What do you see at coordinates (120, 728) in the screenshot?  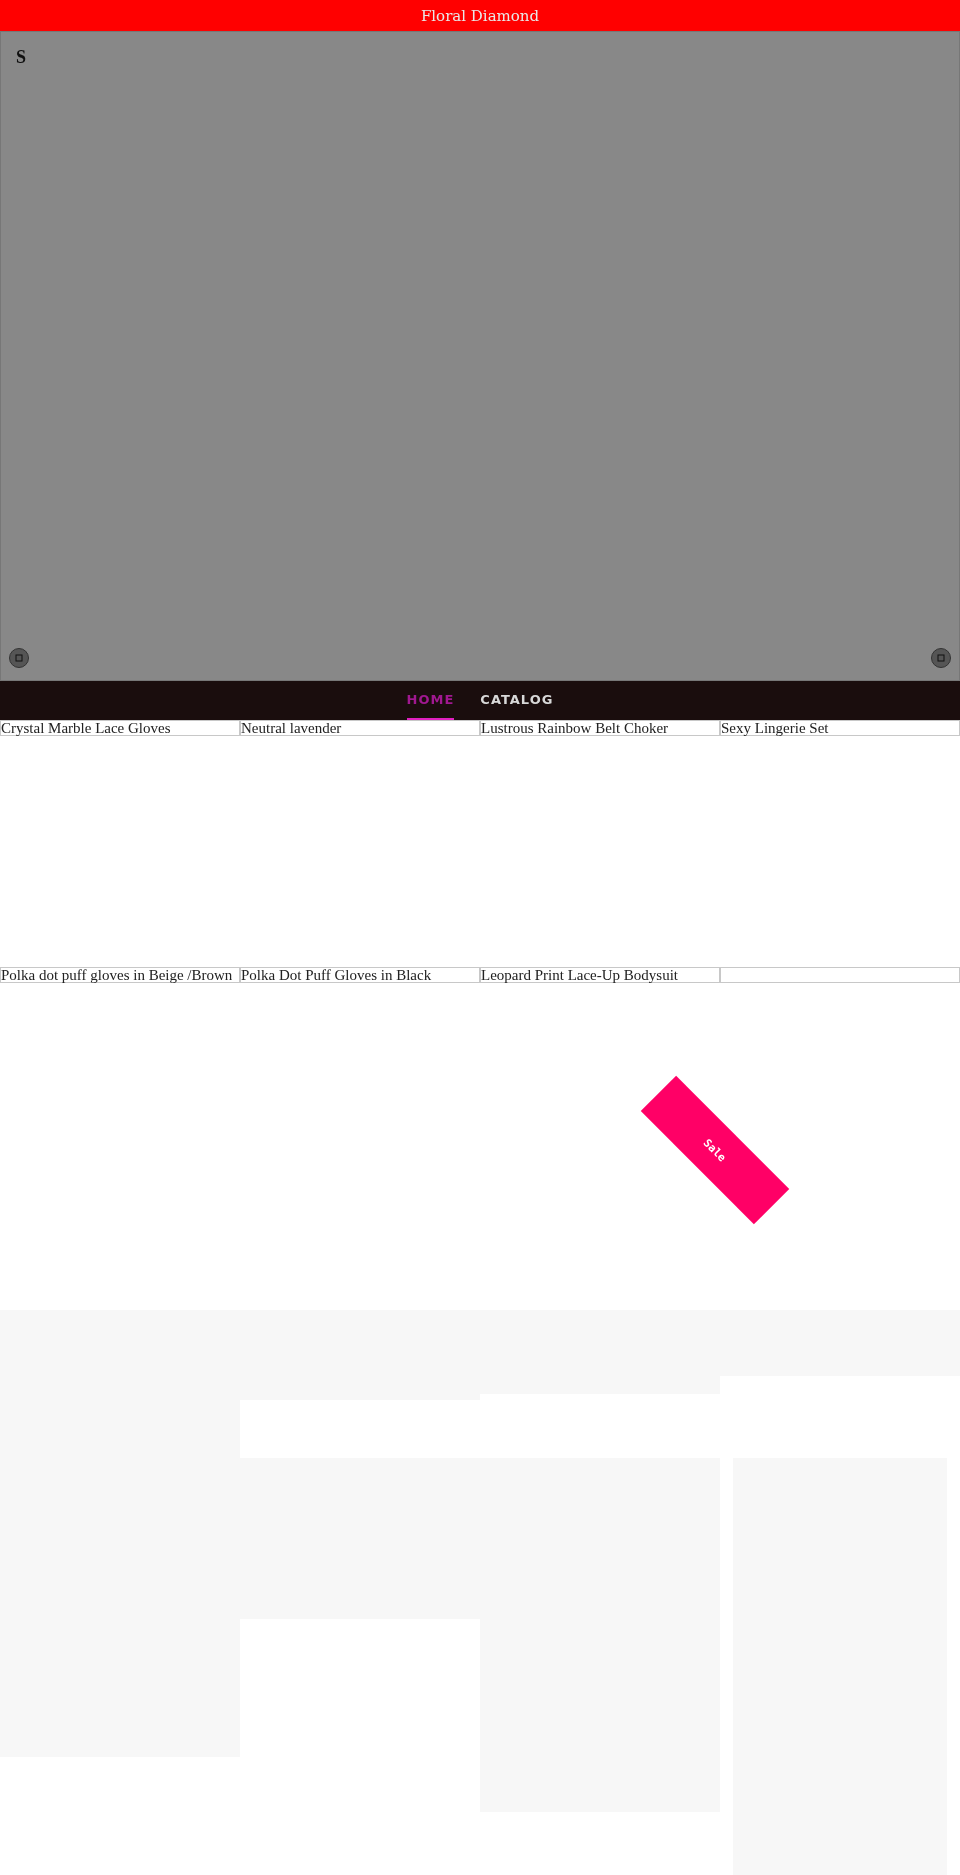 I see `product-title: Crystal Marble Lace Gloves` at bounding box center [120, 728].